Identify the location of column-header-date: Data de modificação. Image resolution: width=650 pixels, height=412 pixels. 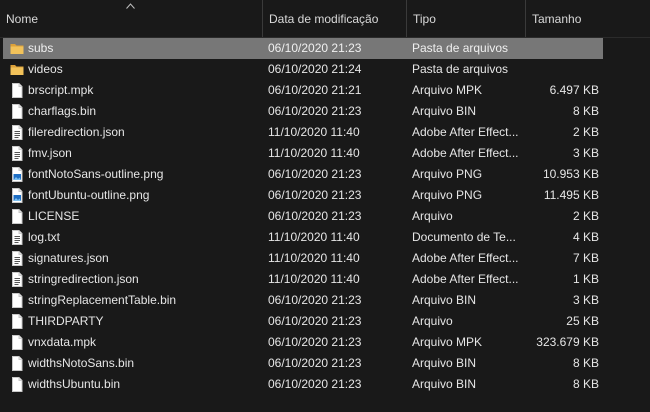
(334, 18).